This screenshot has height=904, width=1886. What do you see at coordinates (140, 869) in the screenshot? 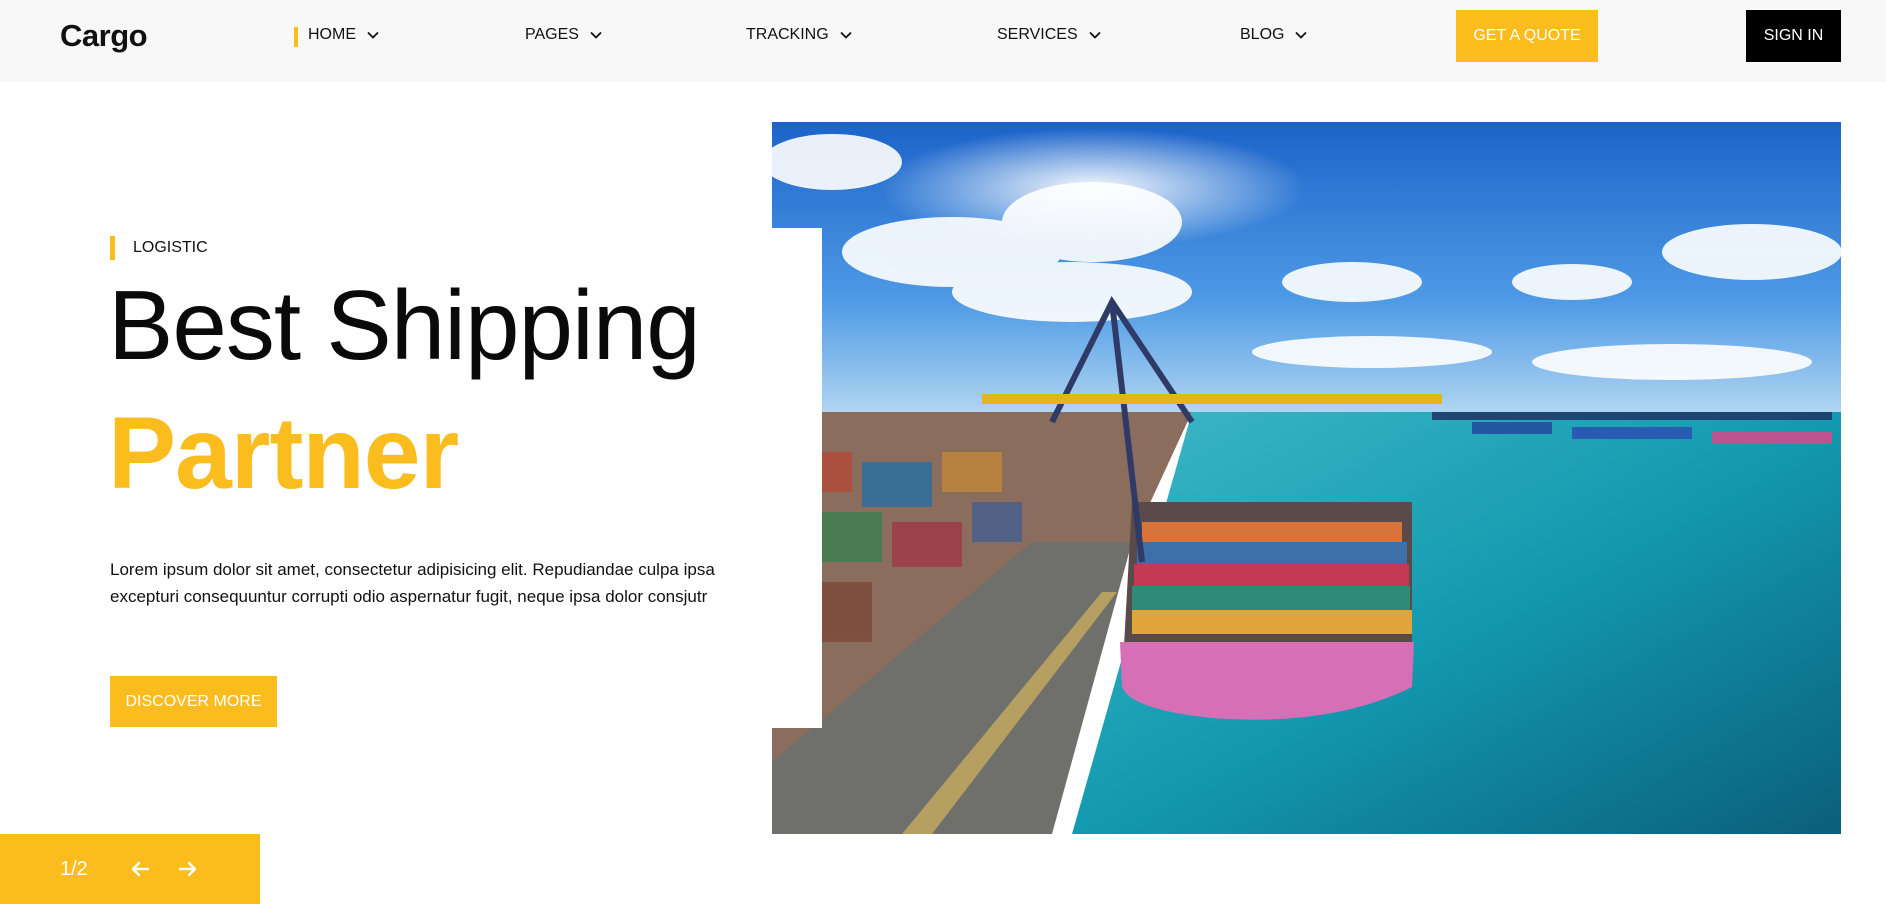
I see `arrow-left-icon` at bounding box center [140, 869].